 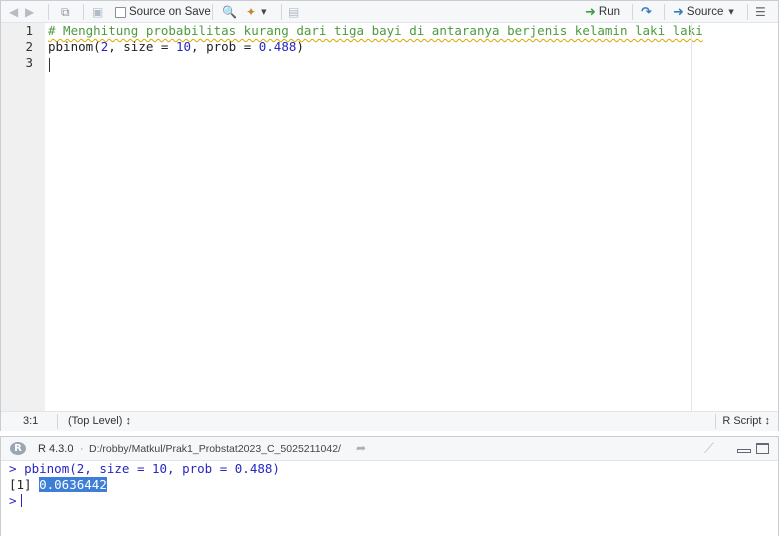 What do you see at coordinates (678, 12) in the screenshot?
I see `source-arrow-icon: ➜` at bounding box center [678, 12].